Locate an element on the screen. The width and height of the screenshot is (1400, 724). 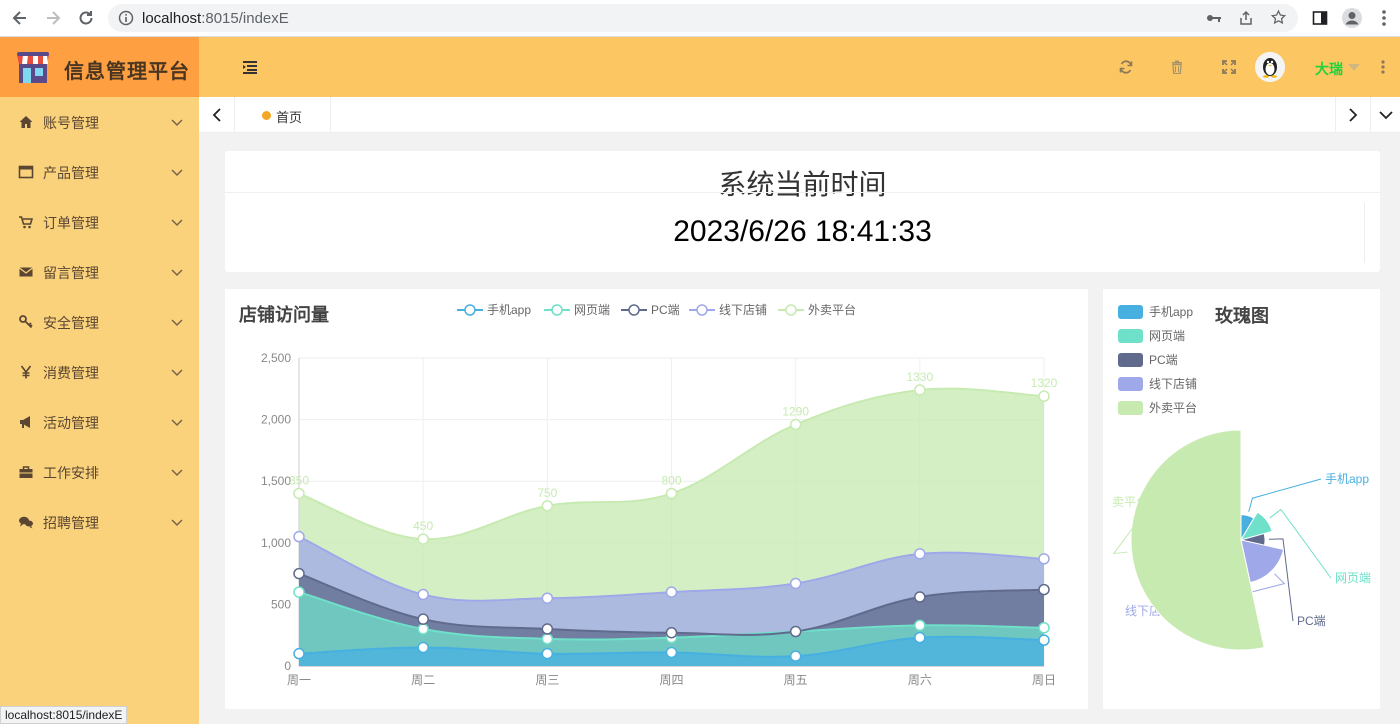
system-time-value: 2023/6/26 18:41:33 is located at coordinates (802, 231).